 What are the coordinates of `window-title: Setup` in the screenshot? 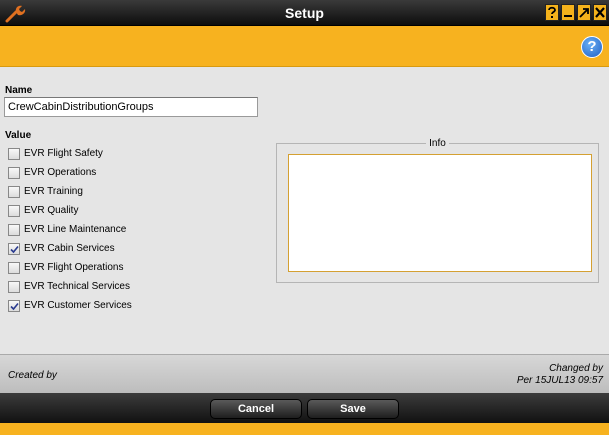 It's located at (304, 13).